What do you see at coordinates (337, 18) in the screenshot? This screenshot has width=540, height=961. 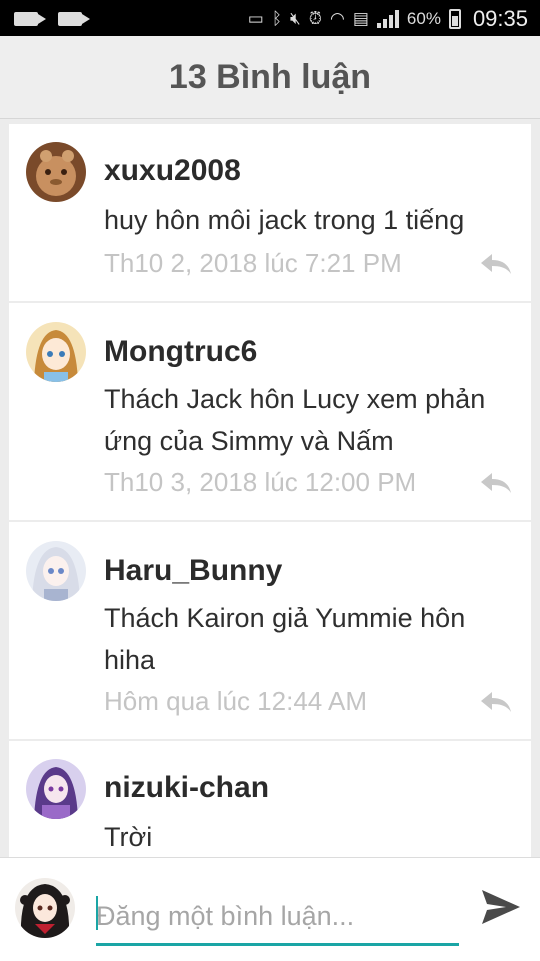 I see `wifi-icon: ◠` at bounding box center [337, 18].